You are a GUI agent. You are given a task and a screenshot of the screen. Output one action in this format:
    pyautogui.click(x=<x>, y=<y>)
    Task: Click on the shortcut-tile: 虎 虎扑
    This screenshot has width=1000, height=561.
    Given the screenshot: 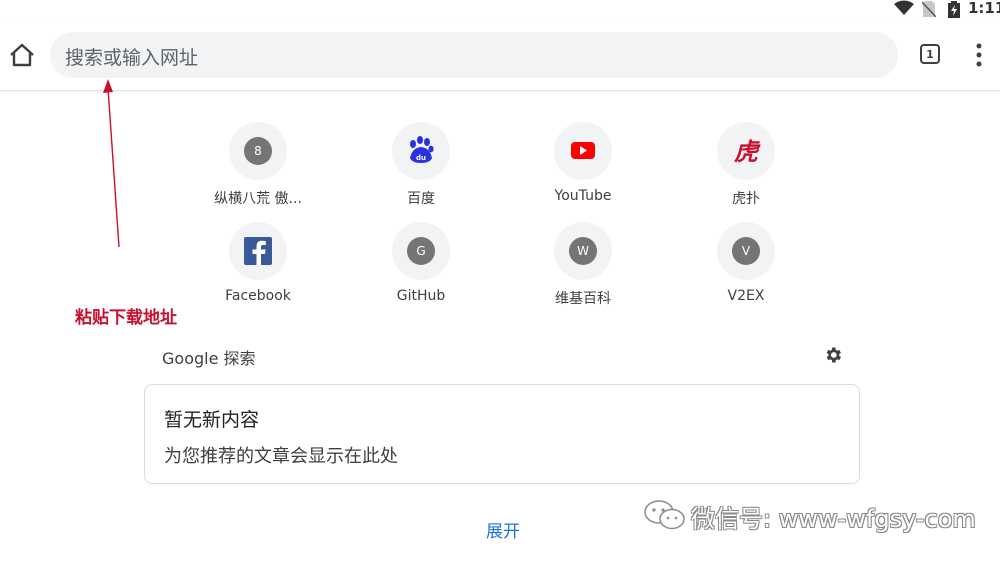 What is the action you would take?
    pyautogui.click(x=746, y=165)
    